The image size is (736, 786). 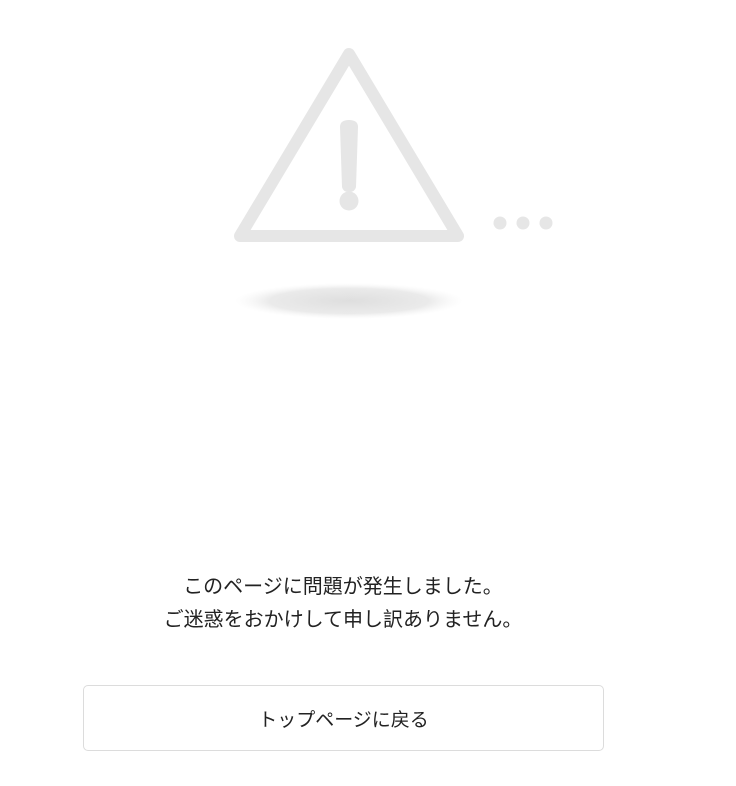 I want to click on error-message-line-1: このページに問題が発生しました。, so click(x=343, y=586).